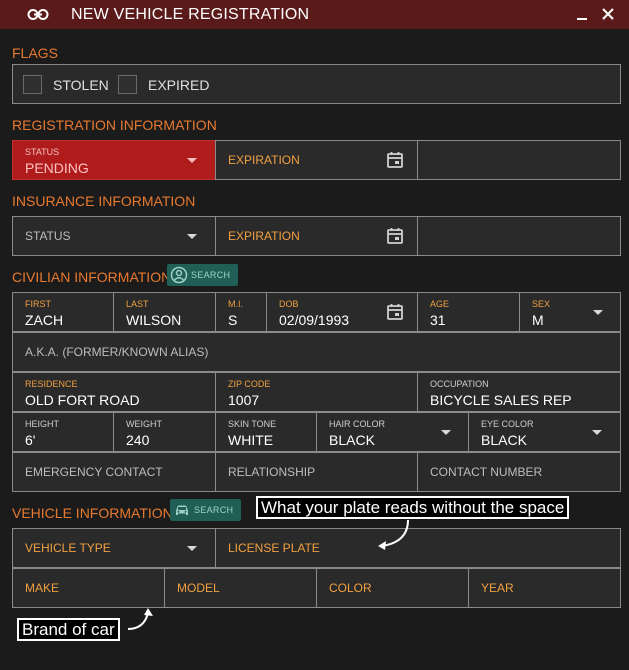 The image size is (629, 670). Describe the element at coordinates (114, 236) in the screenshot. I see `insurance-status-select: STATUS` at that location.